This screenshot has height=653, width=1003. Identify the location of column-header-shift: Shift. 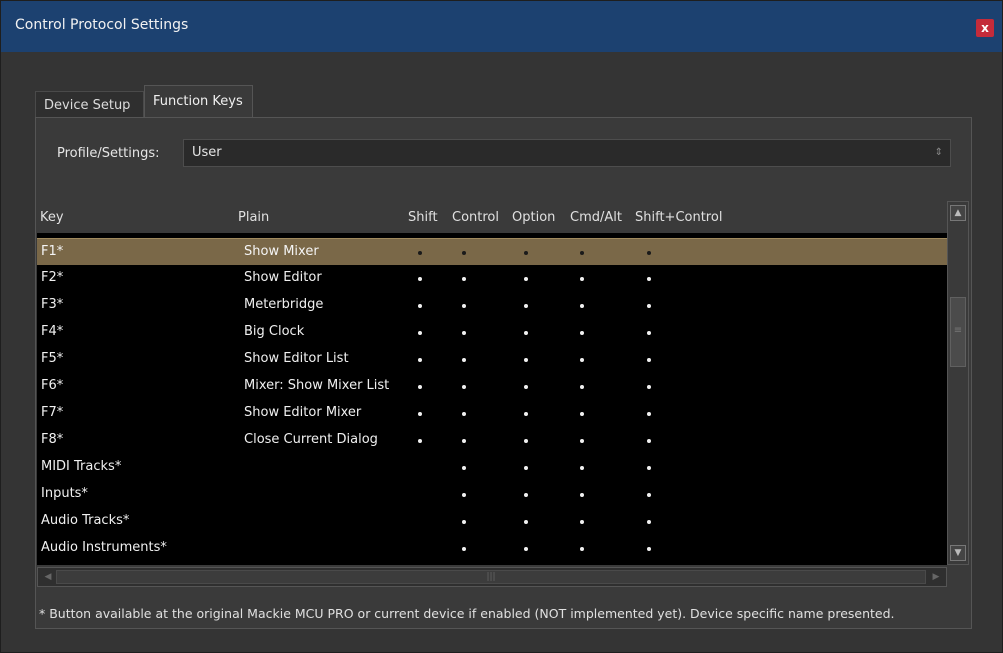
(423, 217).